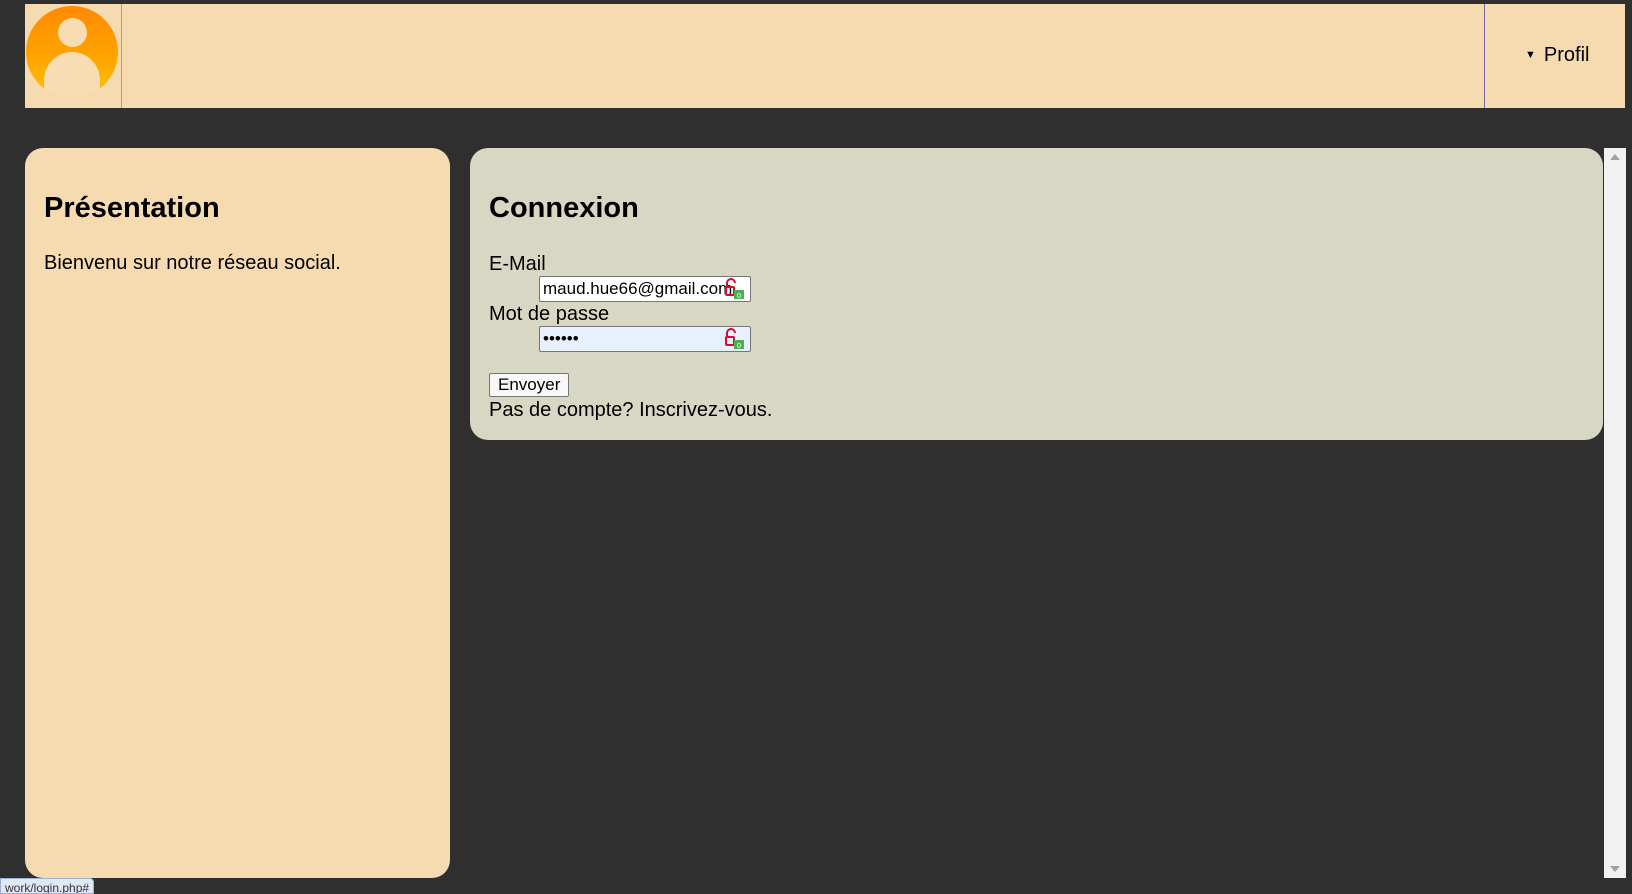  What do you see at coordinates (825, 56) in the screenshot?
I see `top-header: ▼ Profil` at bounding box center [825, 56].